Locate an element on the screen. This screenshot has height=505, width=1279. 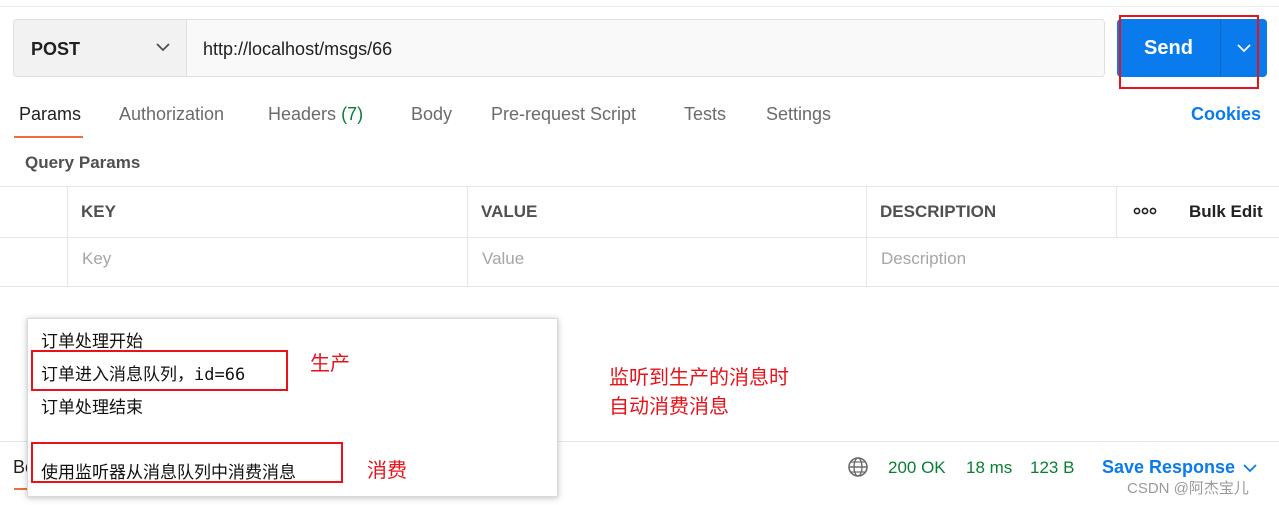
method-select: POST is located at coordinates (99, 48).